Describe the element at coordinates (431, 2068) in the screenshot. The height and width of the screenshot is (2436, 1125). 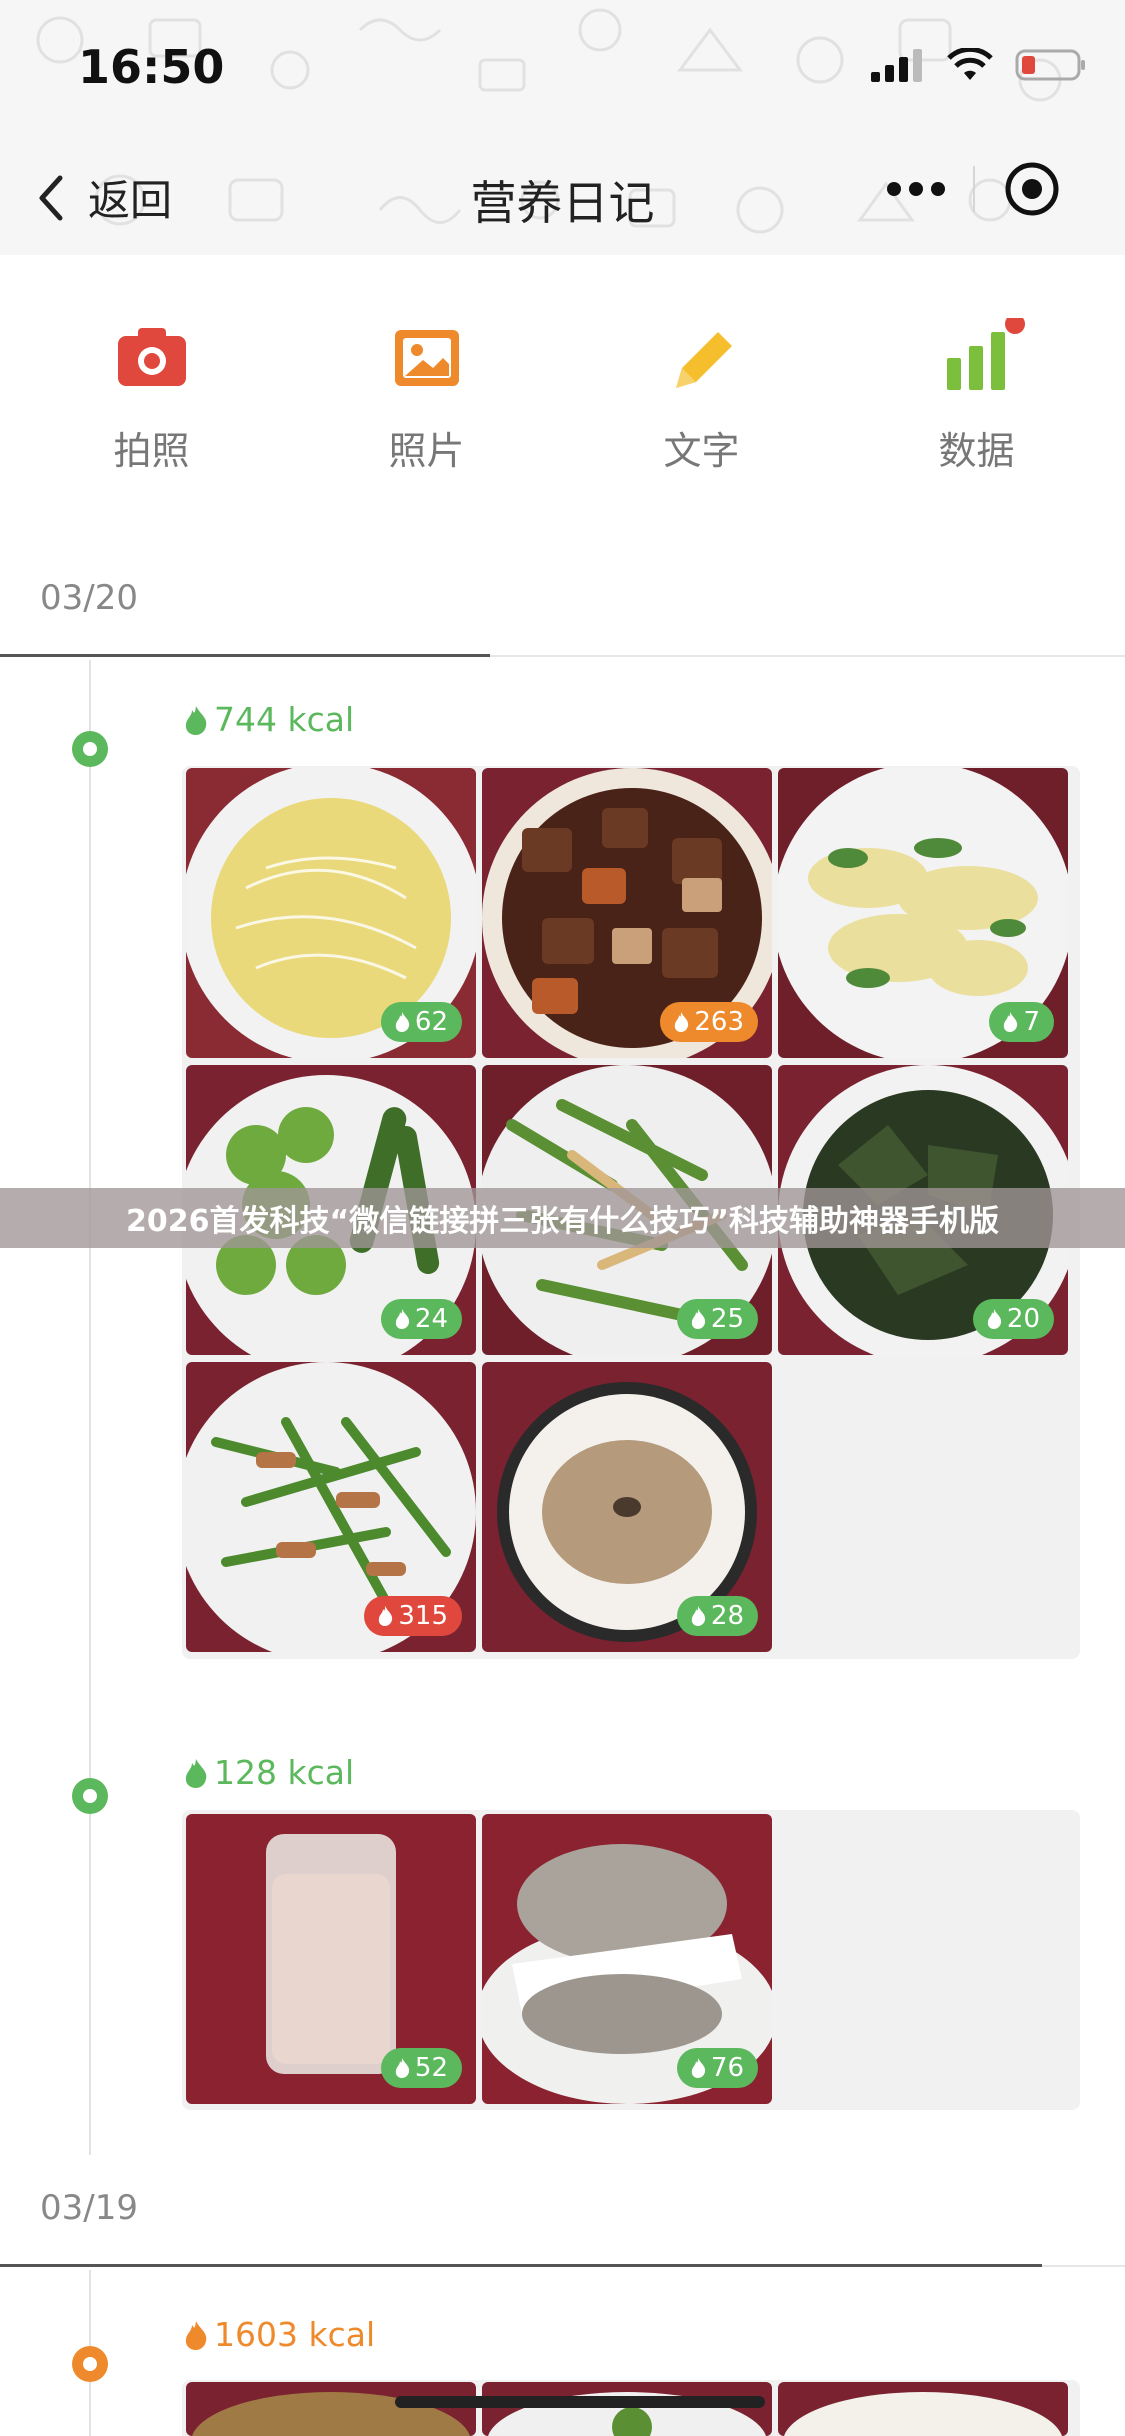
I see `photo-kcal-value: 52` at that location.